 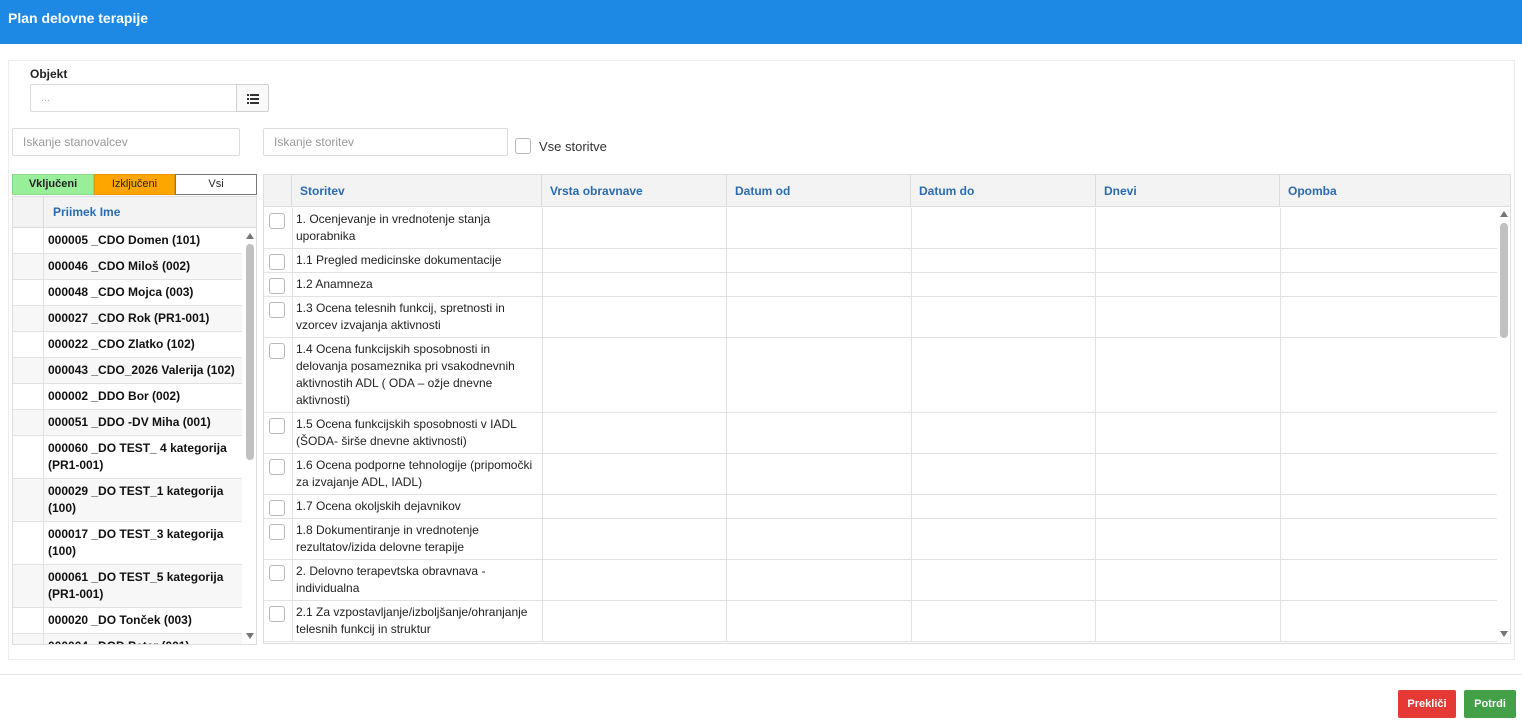 I want to click on all-services-checkbox, so click(x=523, y=146).